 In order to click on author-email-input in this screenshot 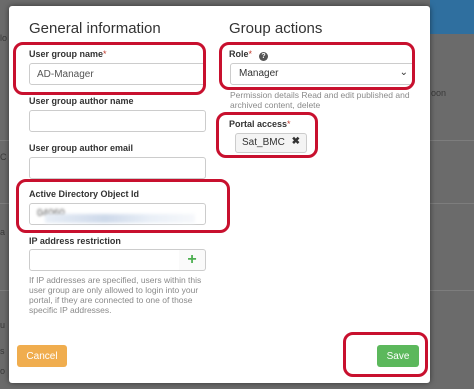, I will do `click(117, 168)`.